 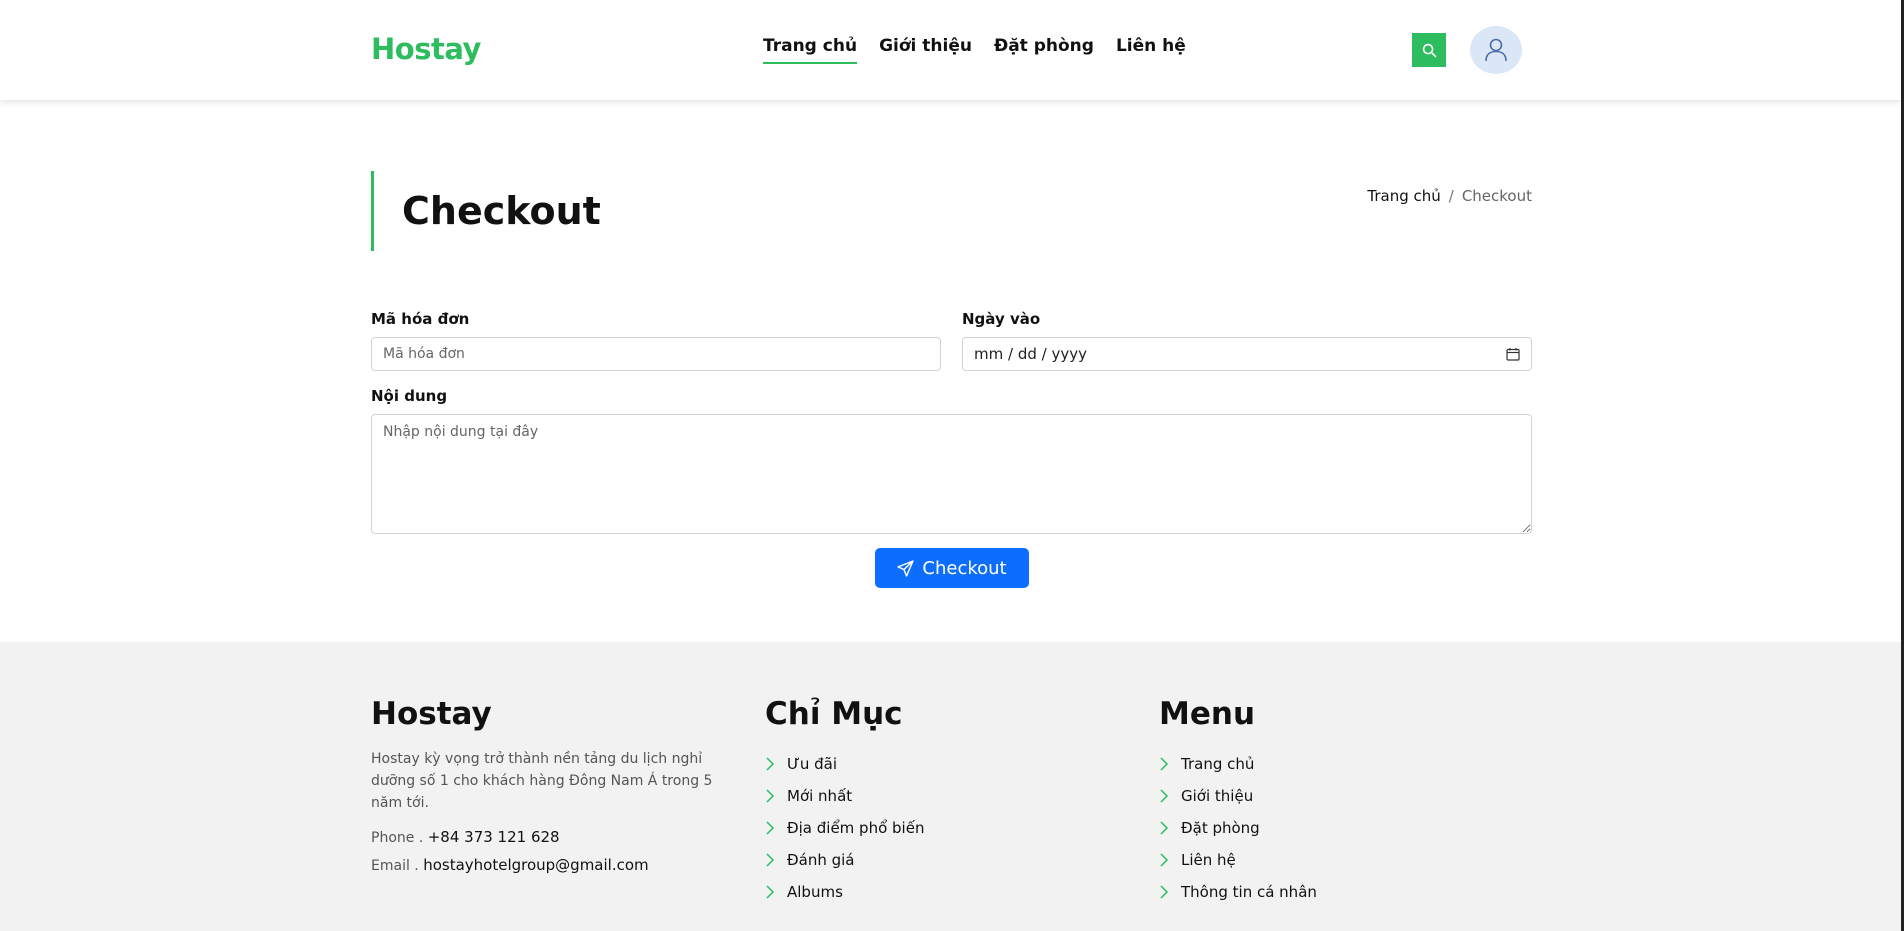 What do you see at coordinates (420, 319) in the screenshot?
I see `invoice-label: Mã hóa đơn` at bounding box center [420, 319].